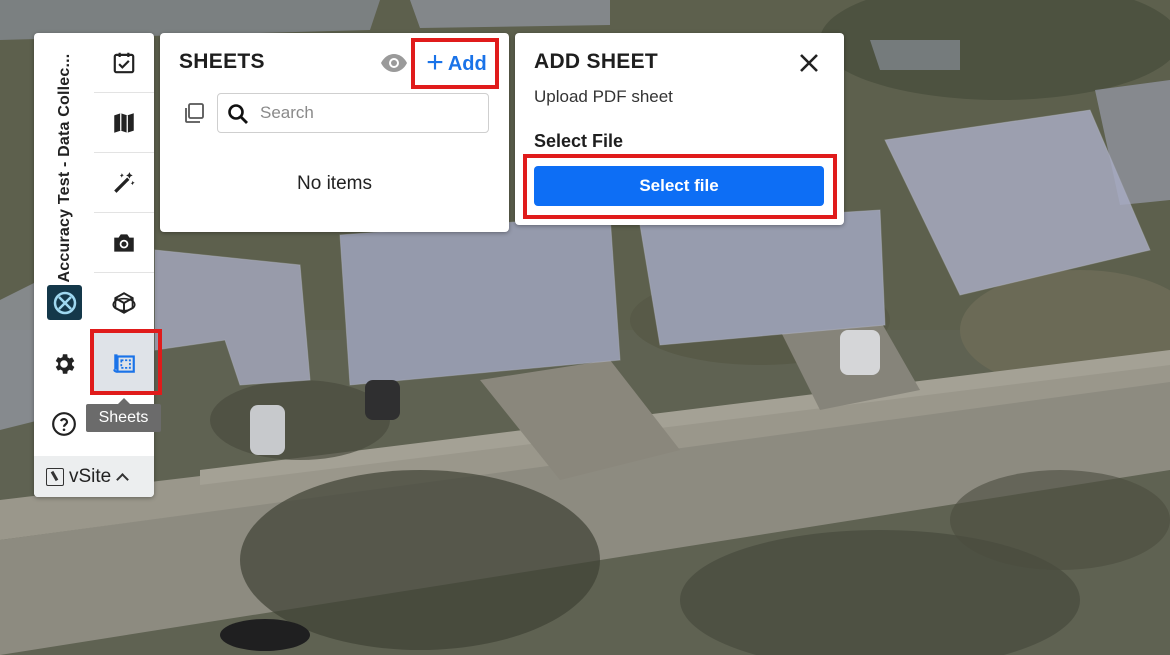 The image size is (1170, 655). I want to click on add-sheet-button: + Add, so click(456, 64).